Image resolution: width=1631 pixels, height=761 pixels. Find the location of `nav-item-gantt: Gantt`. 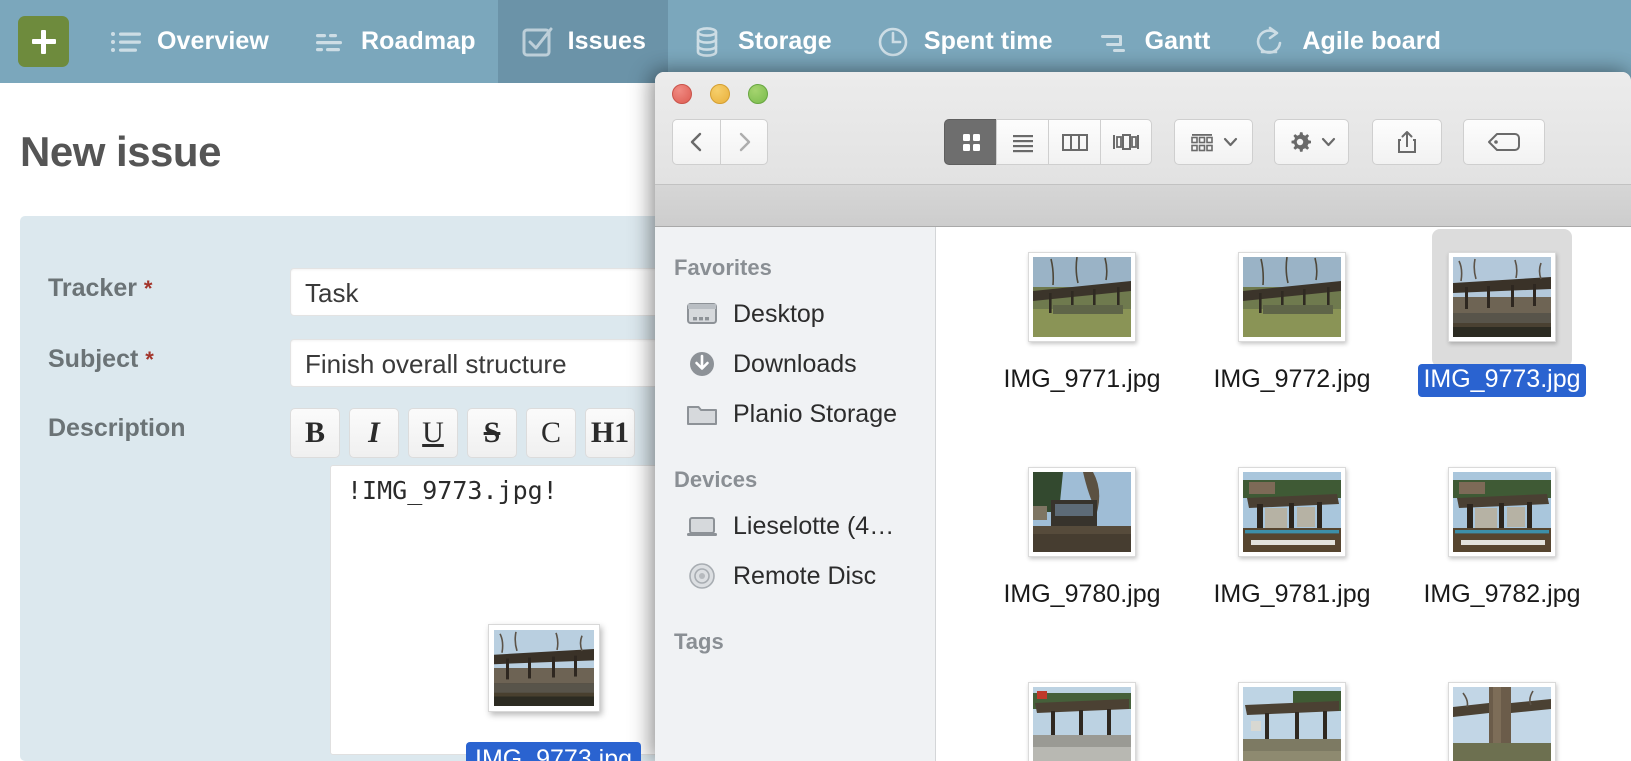

nav-item-gantt: Gantt is located at coordinates (1154, 41).